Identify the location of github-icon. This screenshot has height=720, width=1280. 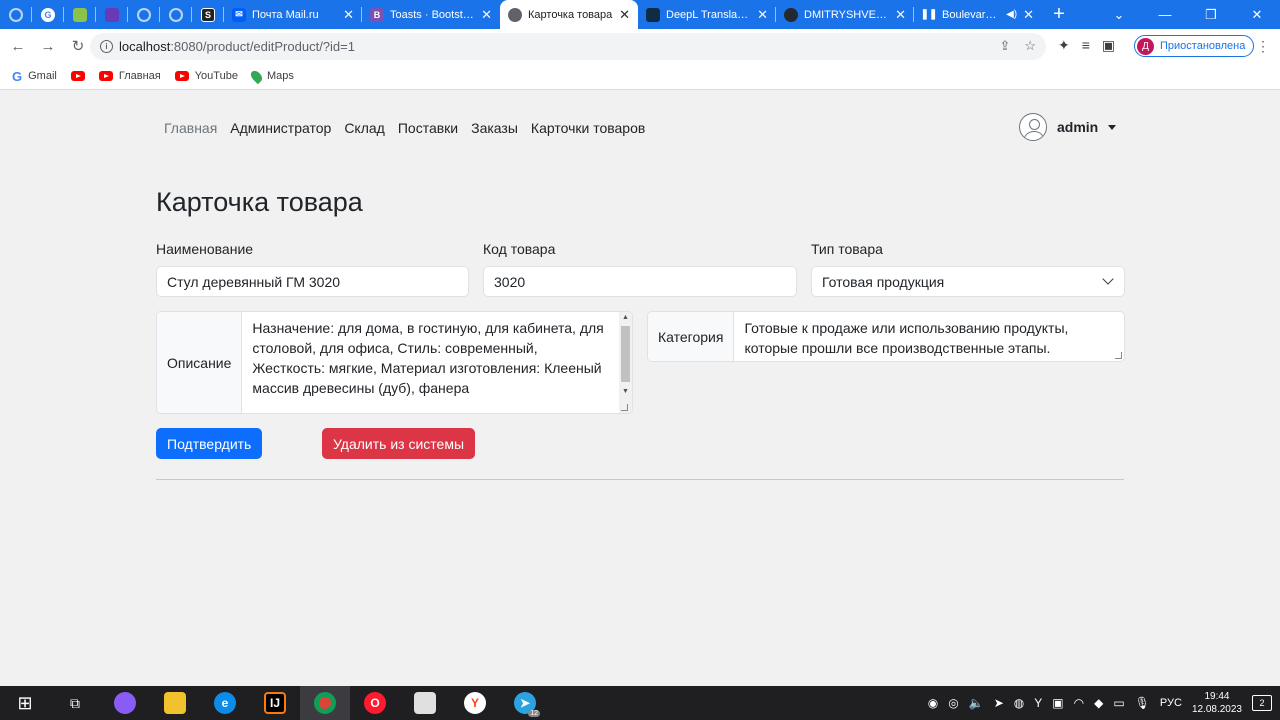
(791, 14).